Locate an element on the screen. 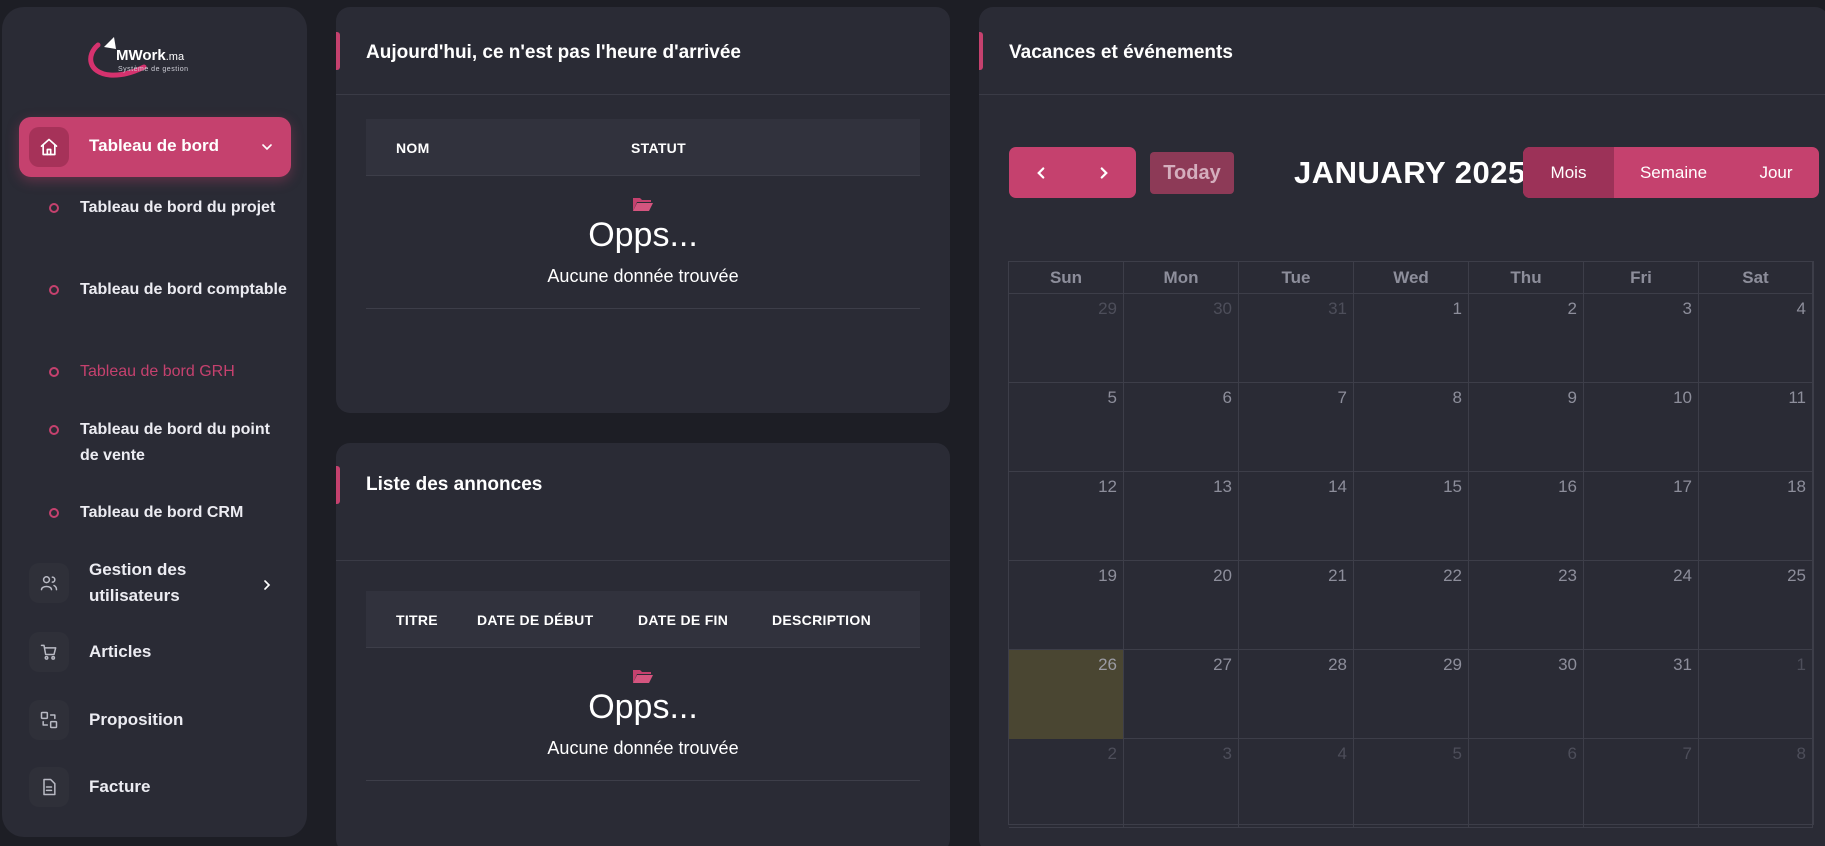  sidebar-subitem-accounting: Tableau de bord comptable is located at coordinates (185, 290).